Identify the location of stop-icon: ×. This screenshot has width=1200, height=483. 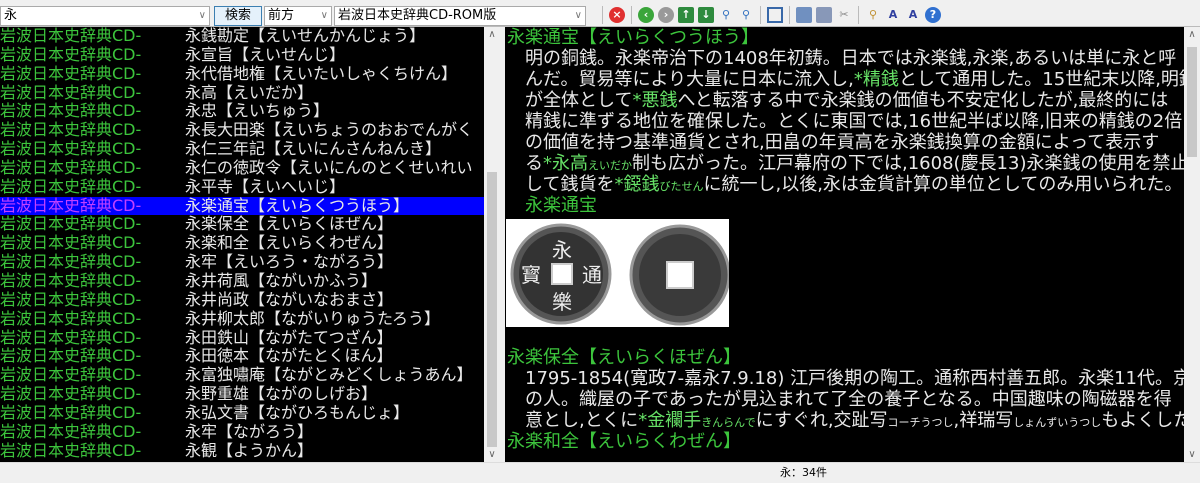
(617, 15).